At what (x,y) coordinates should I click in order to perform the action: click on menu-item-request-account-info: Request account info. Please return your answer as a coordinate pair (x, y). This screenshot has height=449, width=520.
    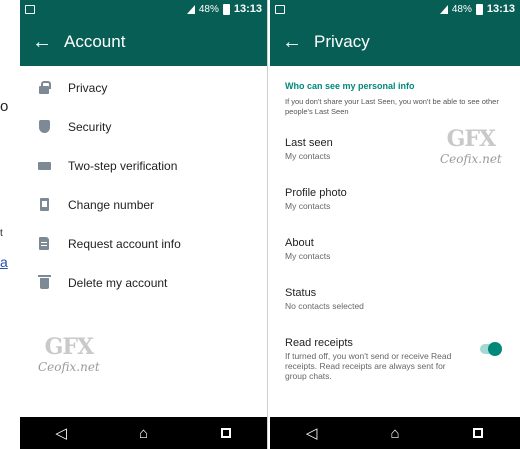
    Looking at the image, I should click on (143, 243).